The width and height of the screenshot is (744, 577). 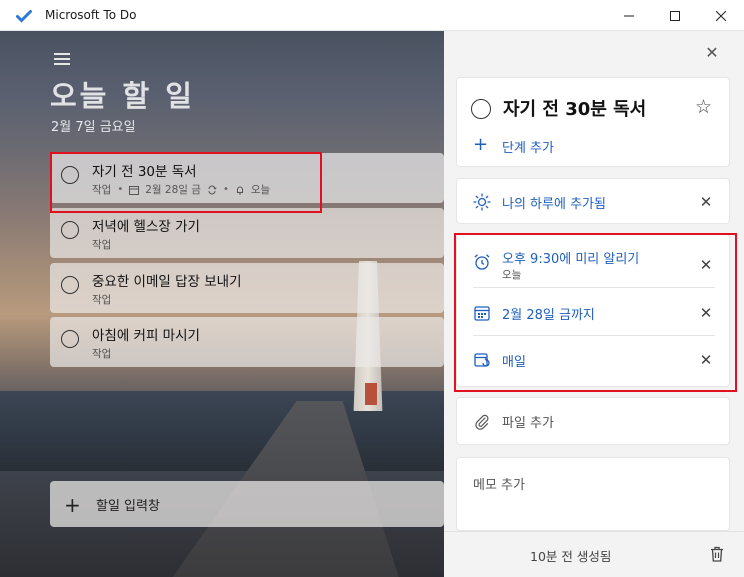 I want to click on hamburger-menu-icon, so click(x=62, y=59).